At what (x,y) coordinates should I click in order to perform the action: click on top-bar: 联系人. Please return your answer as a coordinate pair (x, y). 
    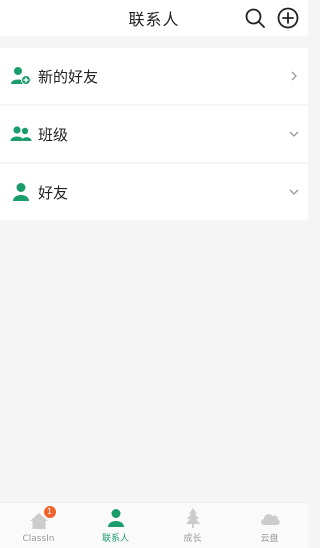
    Looking at the image, I should click on (154, 18).